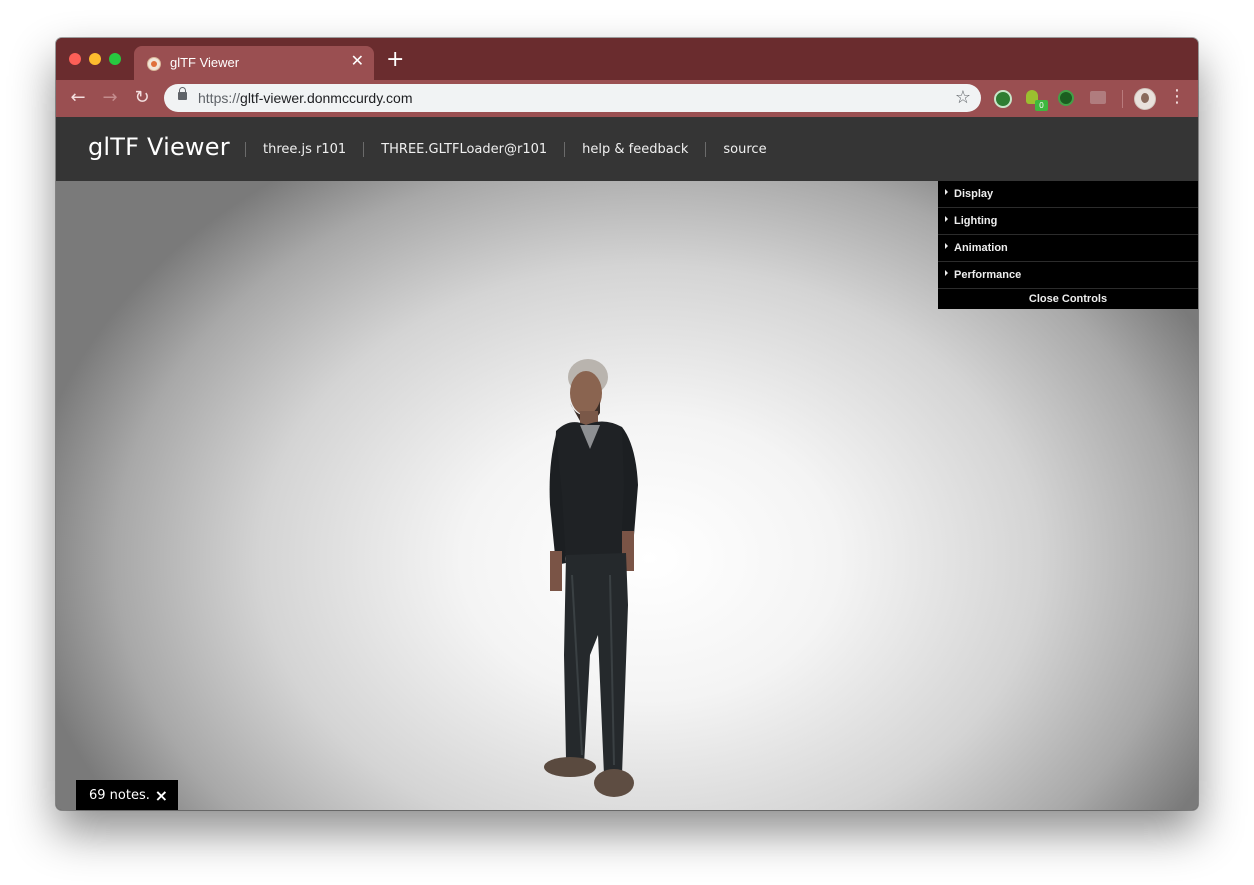 Image resolution: width=1254 pixels, height=885 pixels. I want to click on nav-item-threejs: three.js r101, so click(287, 149).